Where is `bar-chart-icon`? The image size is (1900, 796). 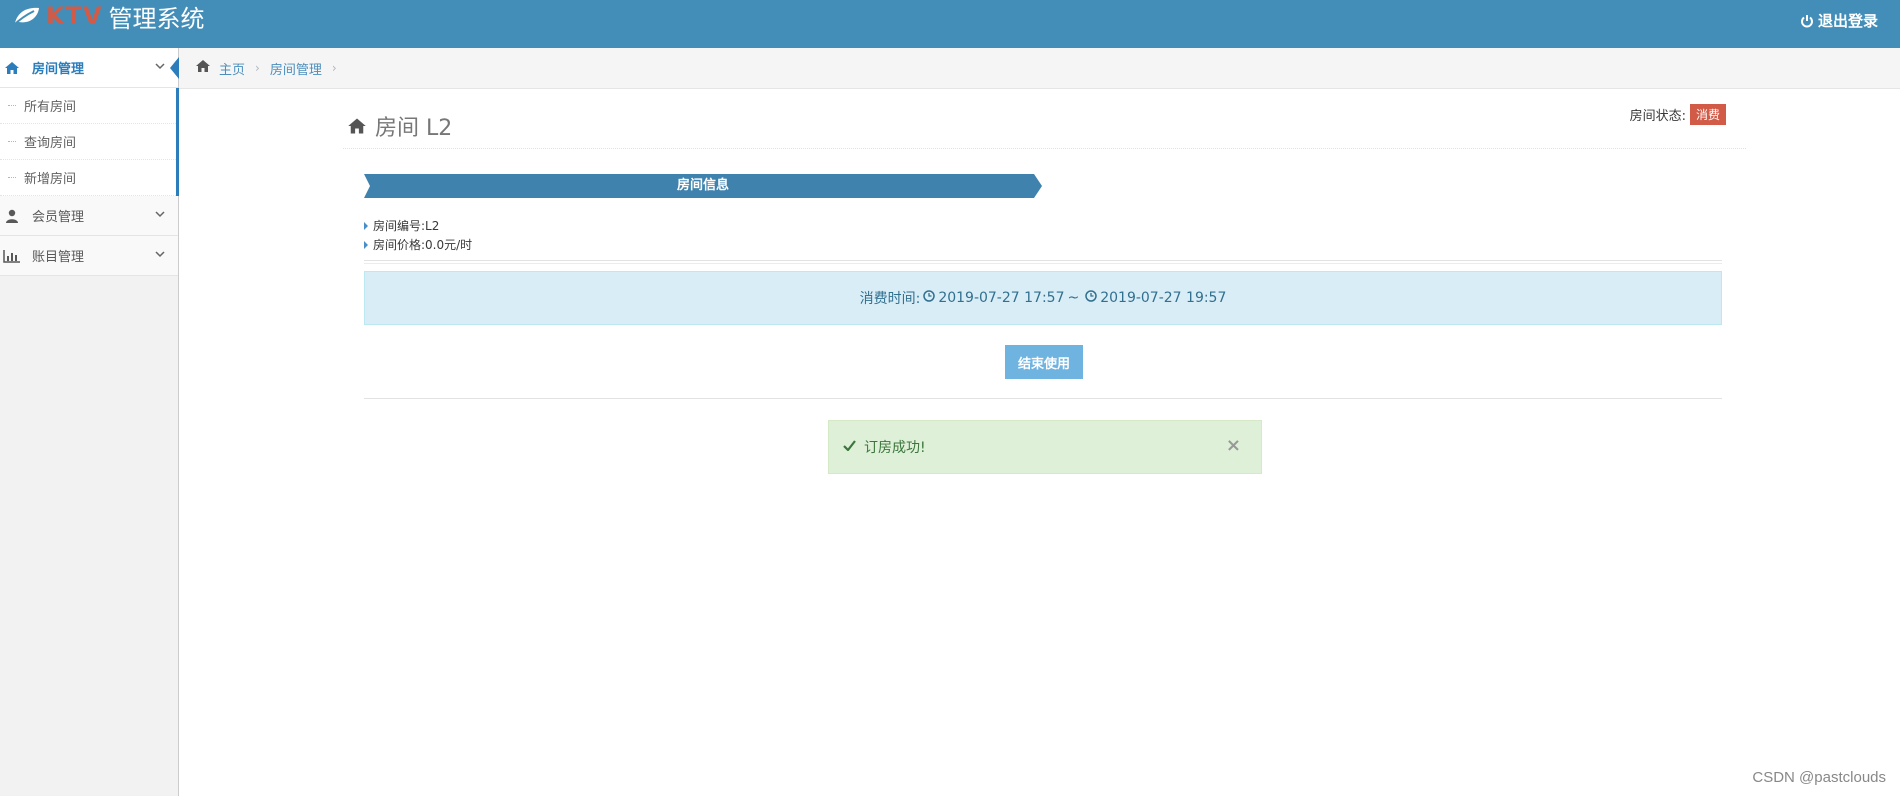
bar-chart-icon is located at coordinates (12, 256).